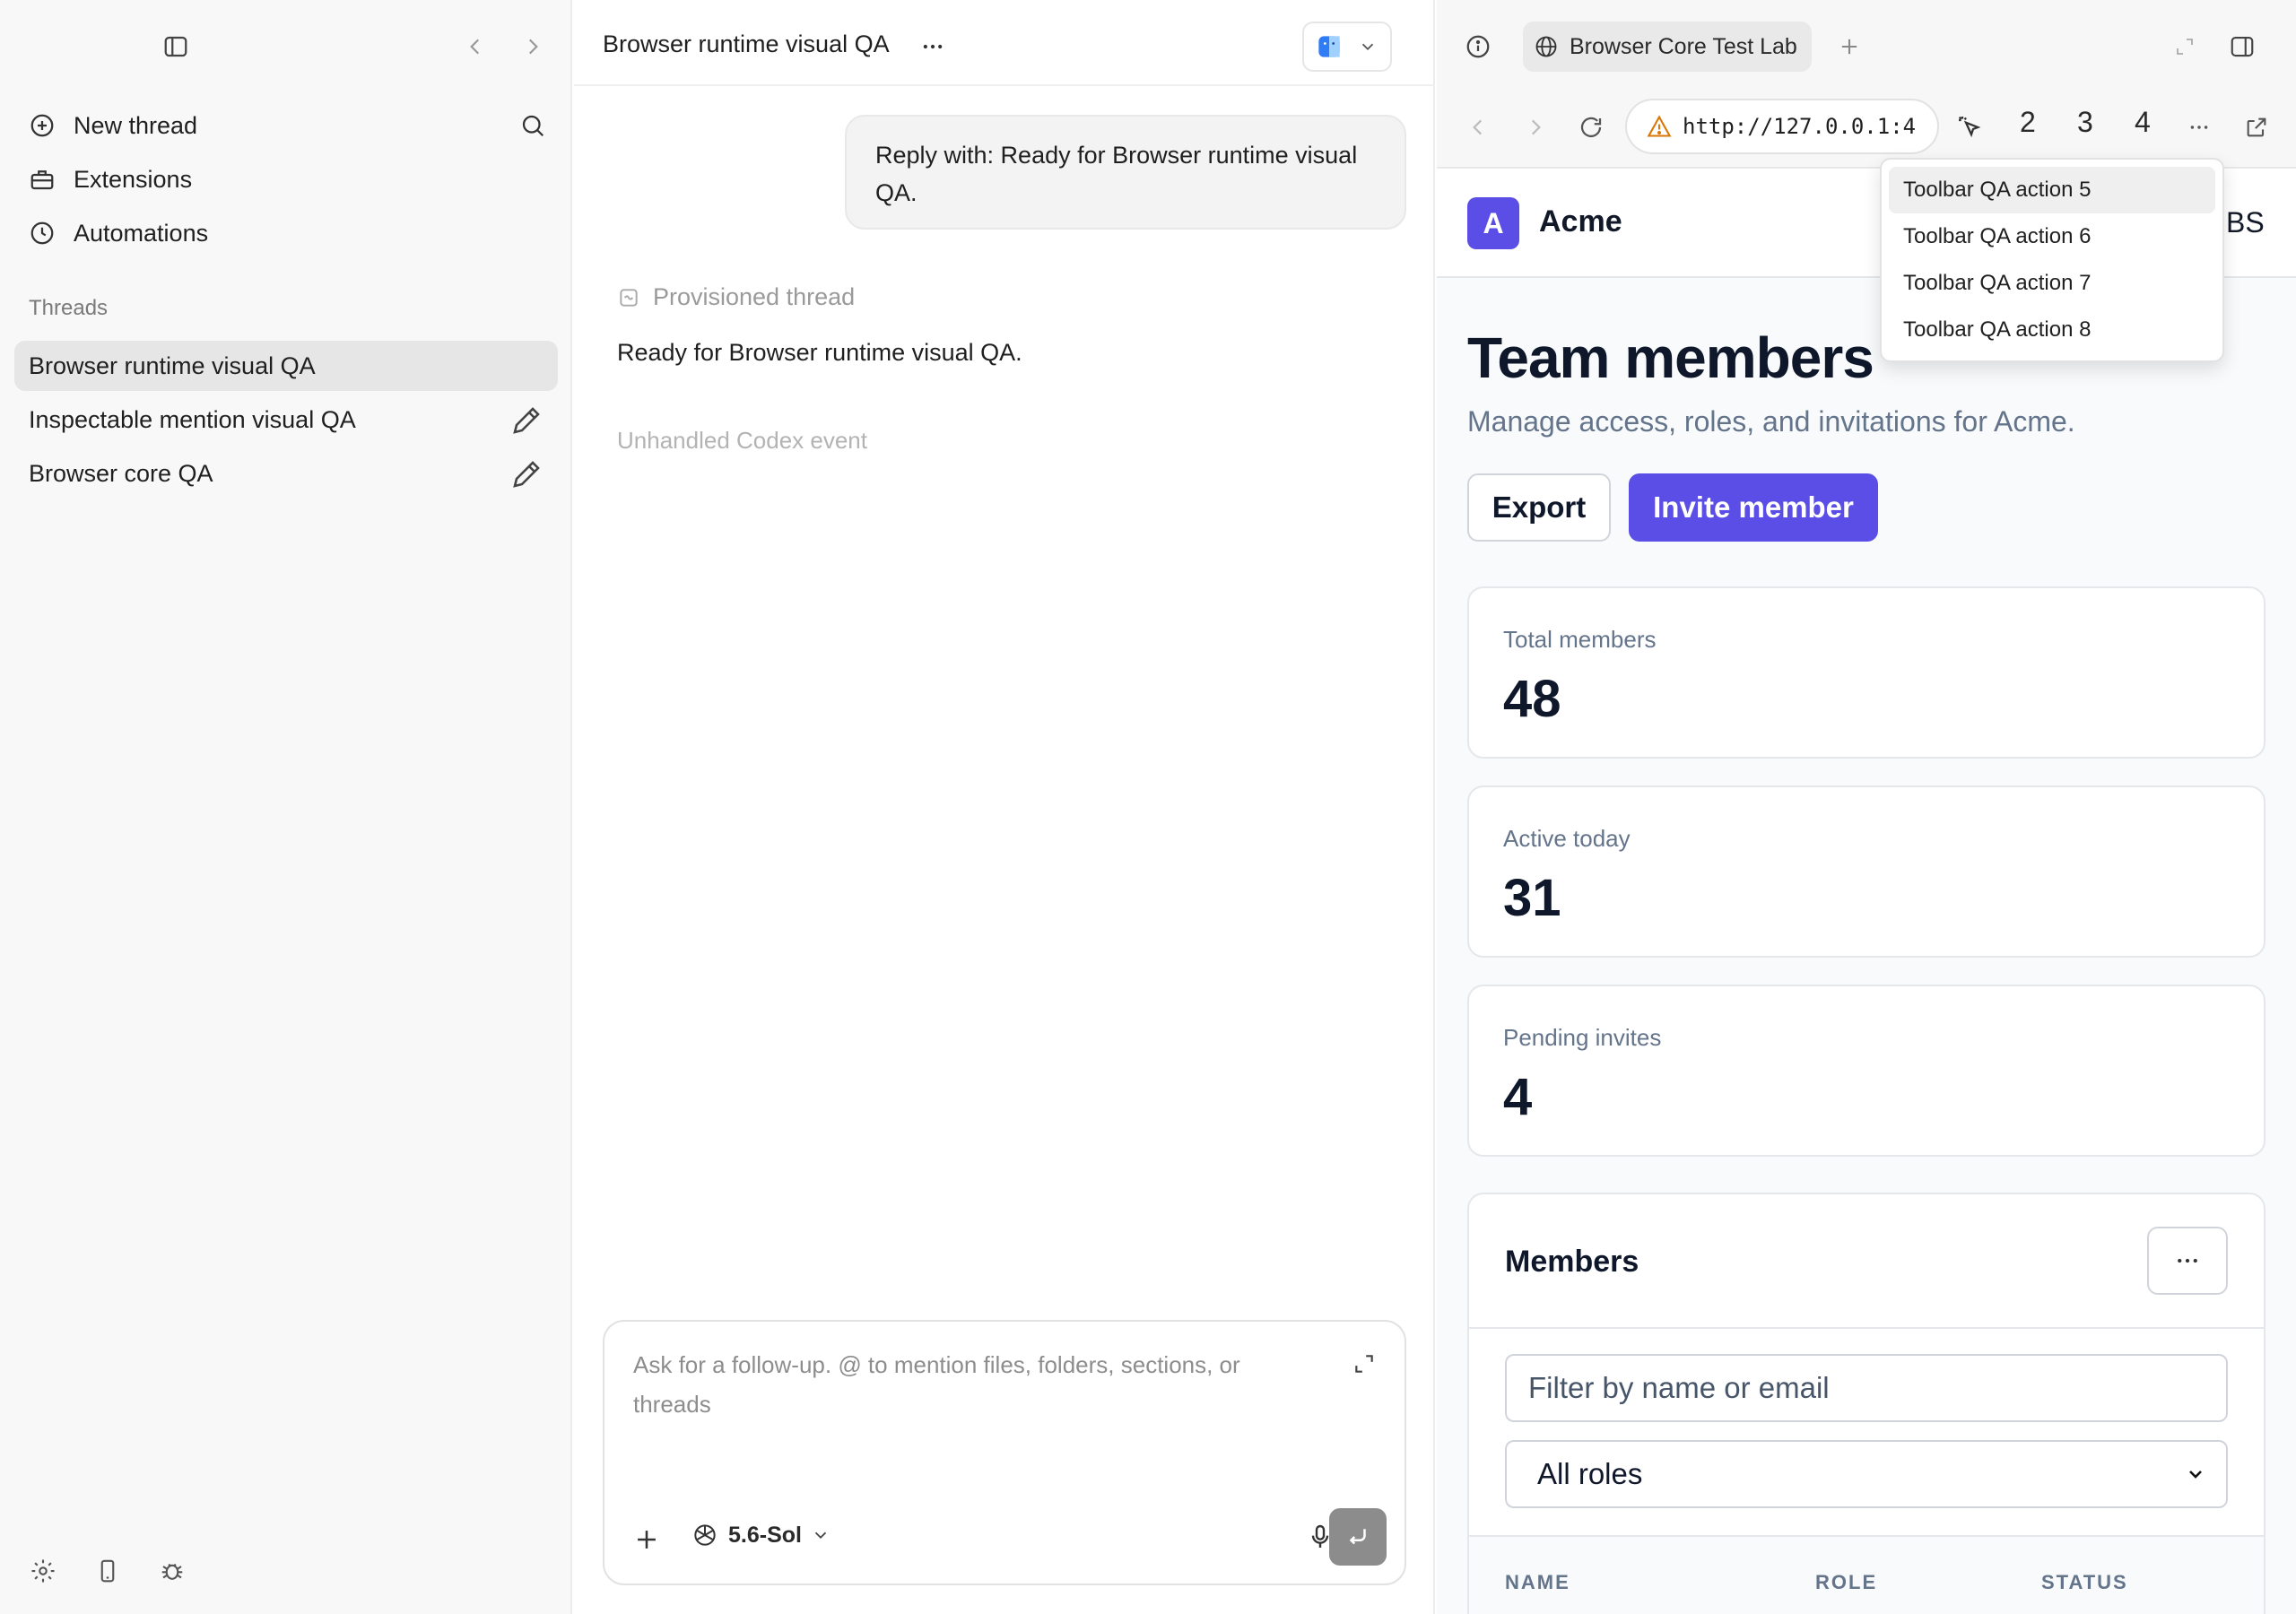 This screenshot has height=1614, width=2296. I want to click on toolbar-action-4: 4, so click(2143, 122).